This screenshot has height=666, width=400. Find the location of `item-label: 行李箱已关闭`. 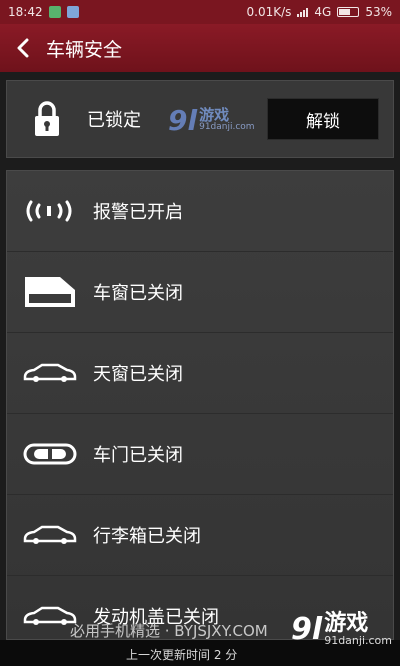

item-label: 行李箱已关闭 is located at coordinates (147, 536).